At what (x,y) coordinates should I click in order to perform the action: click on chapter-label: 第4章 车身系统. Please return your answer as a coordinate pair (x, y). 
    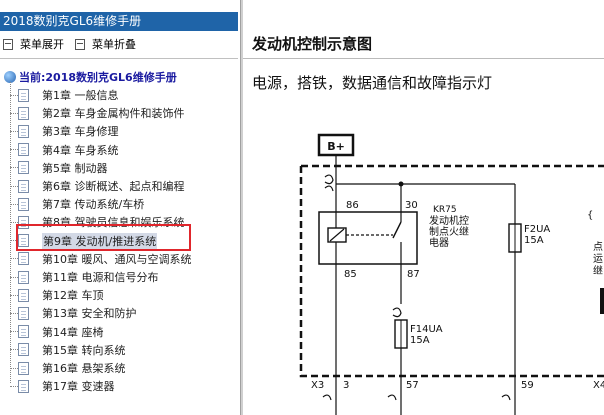
    Looking at the image, I should click on (80, 150).